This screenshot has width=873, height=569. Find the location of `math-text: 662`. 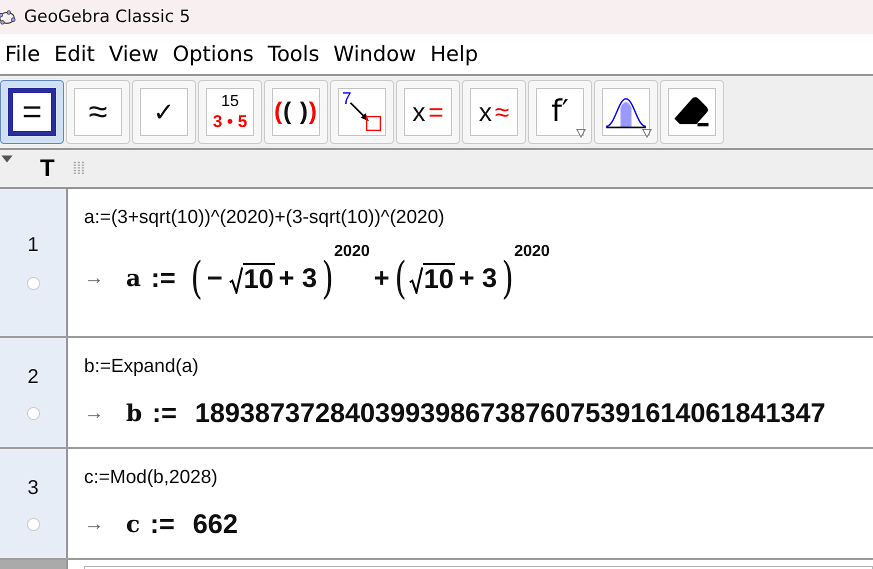

math-text: 662 is located at coordinates (215, 524).